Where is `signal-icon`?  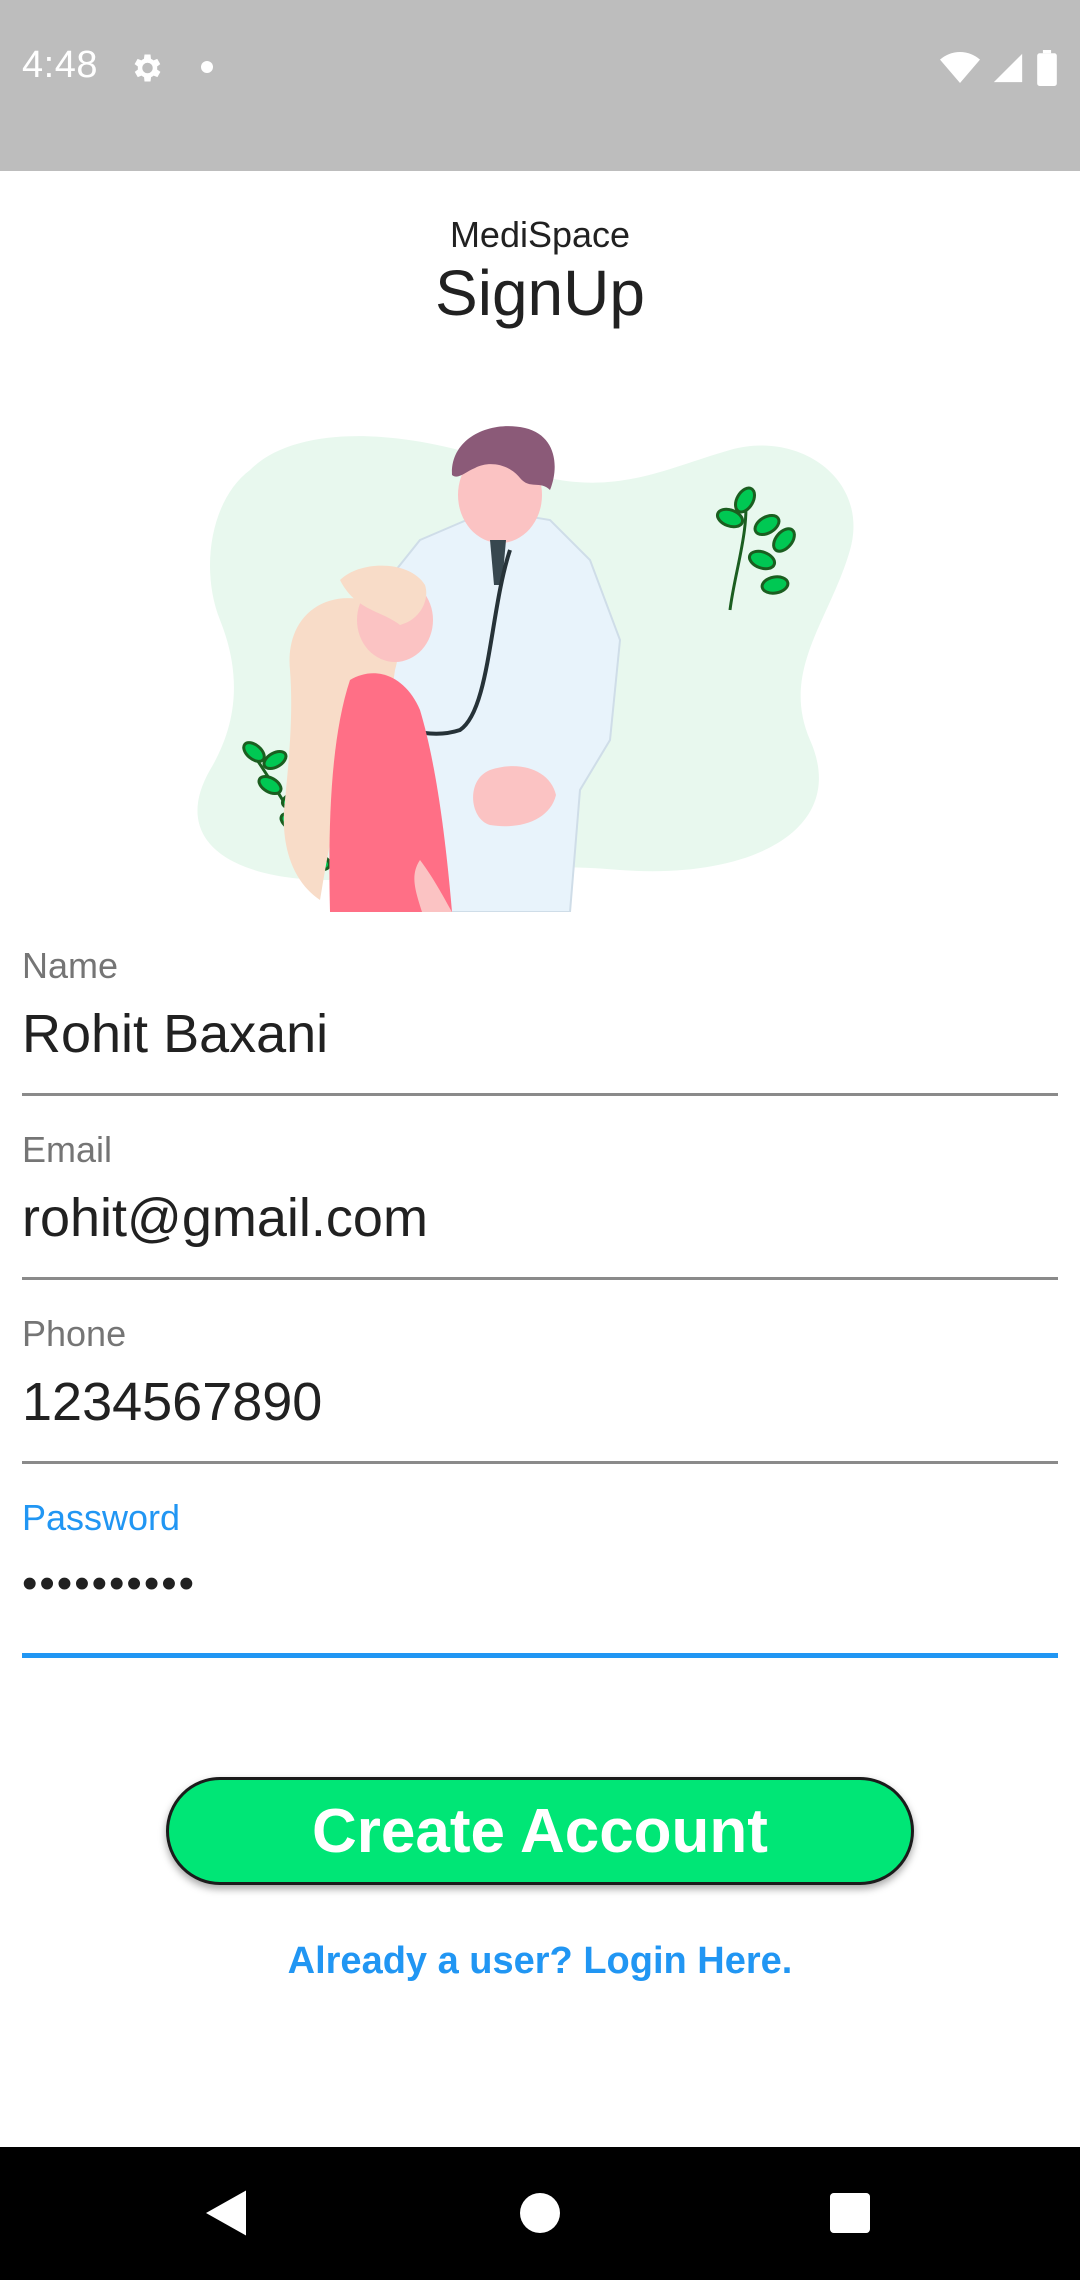 signal-icon is located at coordinates (1008, 68).